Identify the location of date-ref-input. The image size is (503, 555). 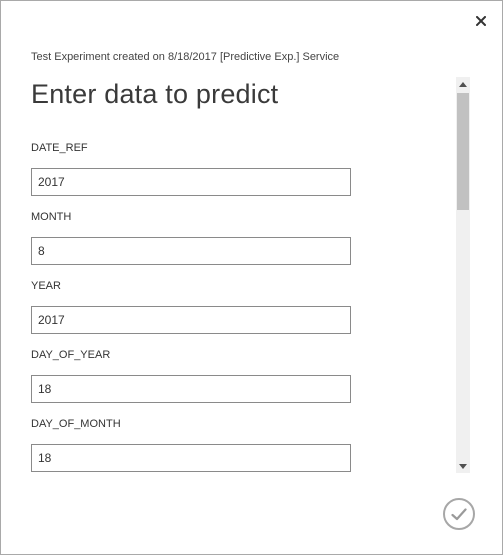
(191, 182).